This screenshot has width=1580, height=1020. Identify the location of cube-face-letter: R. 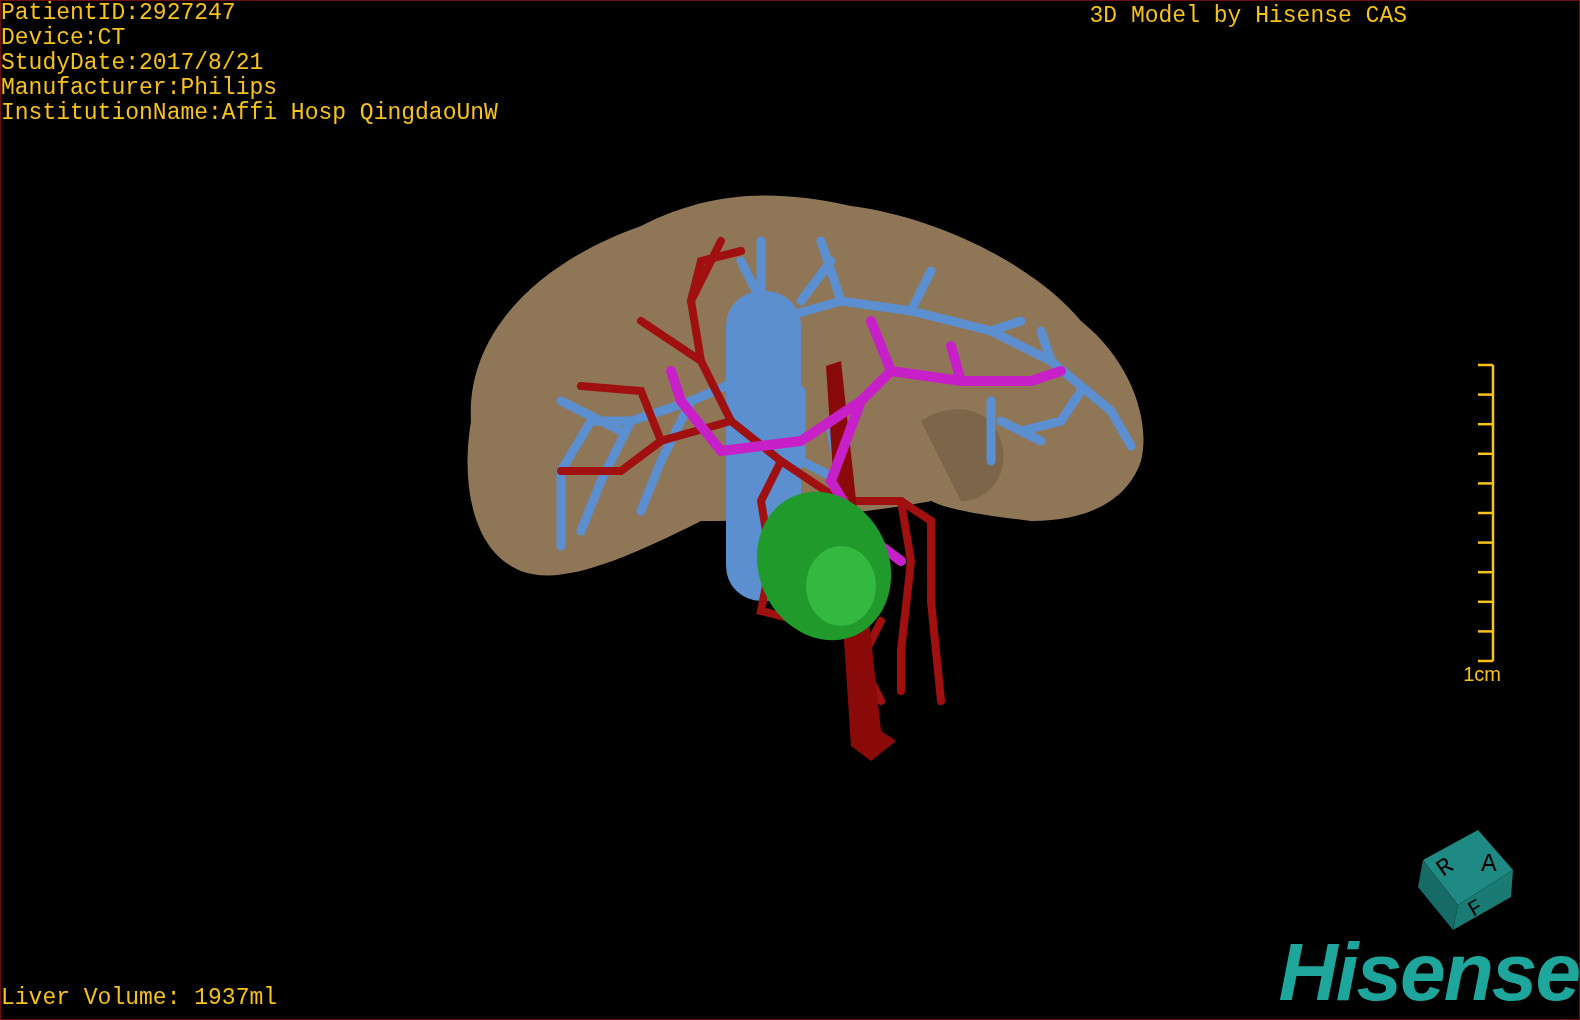
(1445, 867).